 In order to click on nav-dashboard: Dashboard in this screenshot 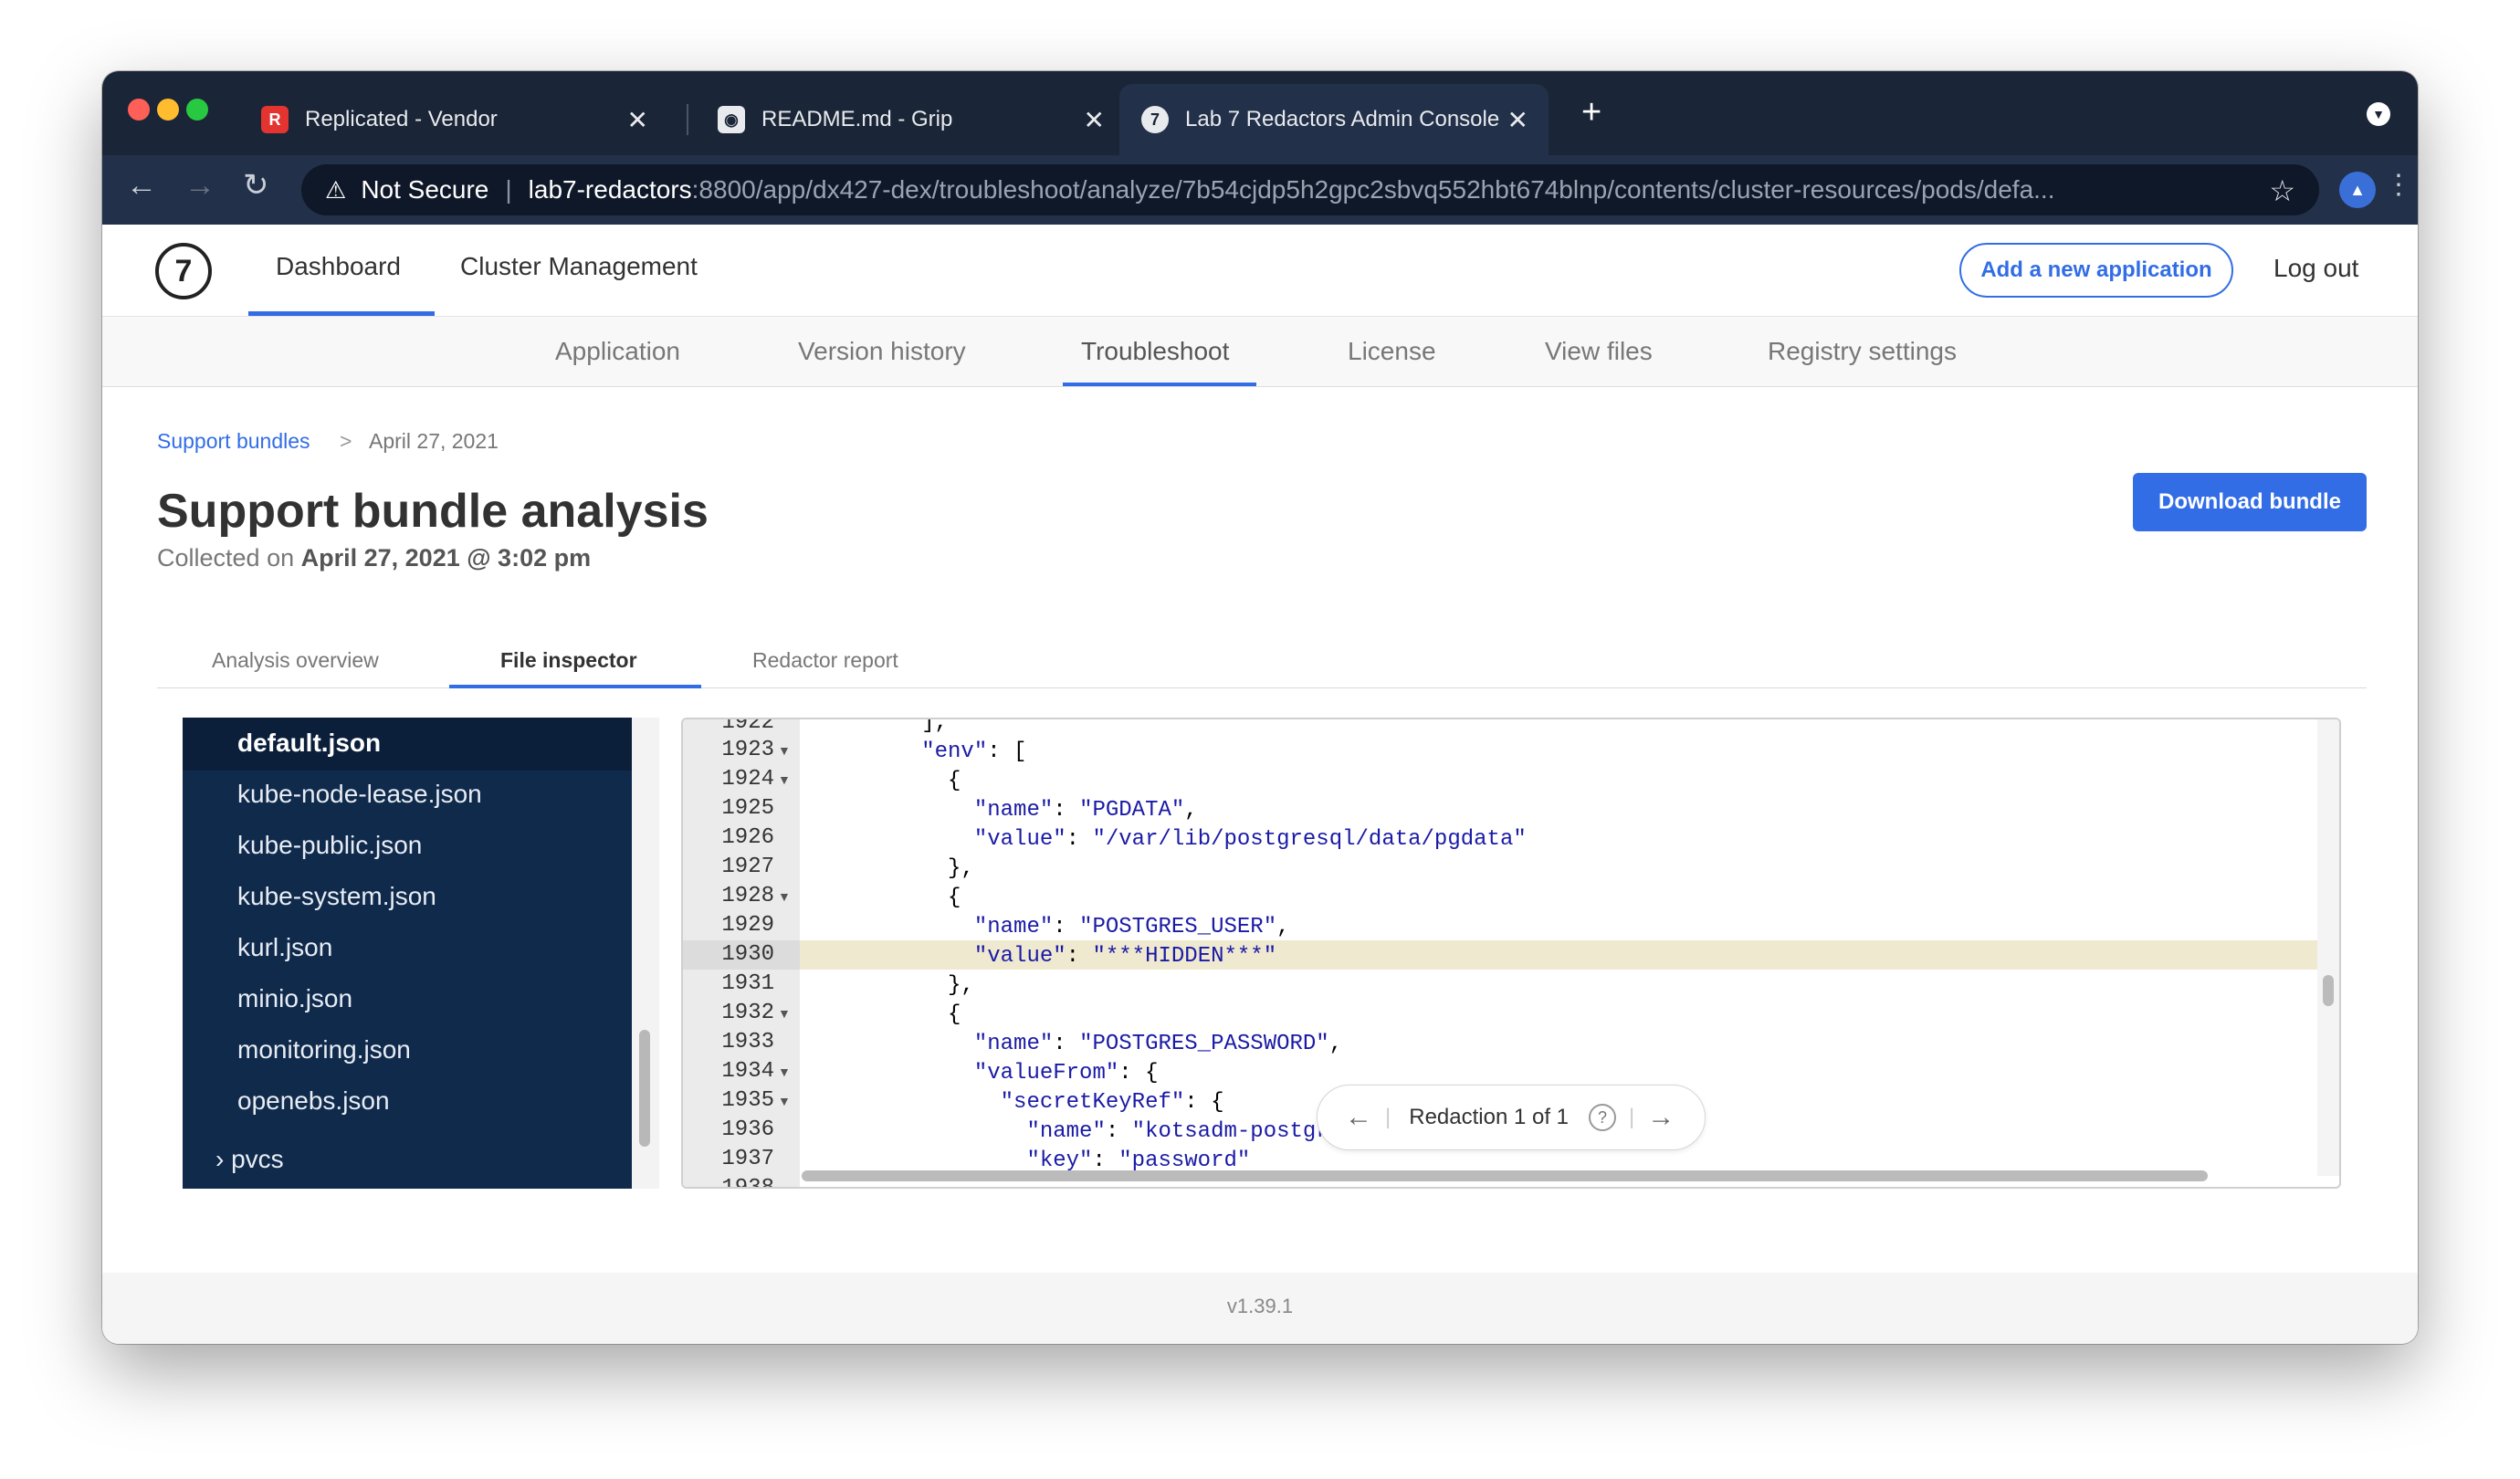, I will do `click(339, 266)`.